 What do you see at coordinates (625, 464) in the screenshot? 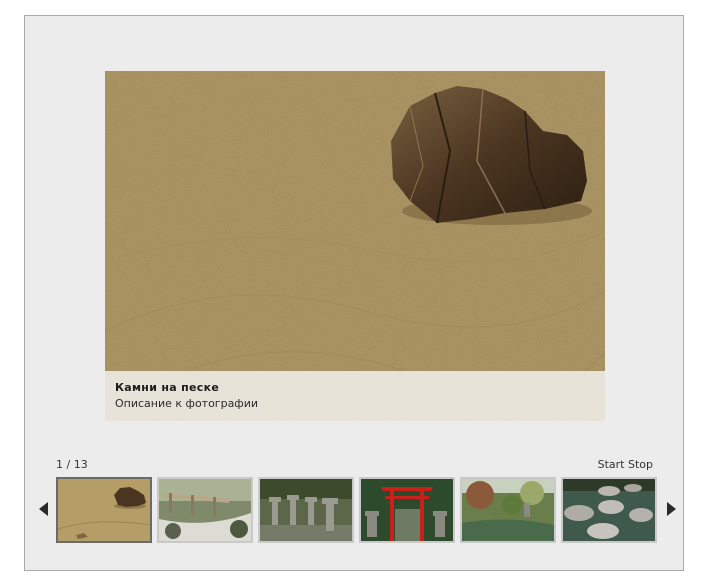
I see `playback-controls: Start Stop` at bounding box center [625, 464].